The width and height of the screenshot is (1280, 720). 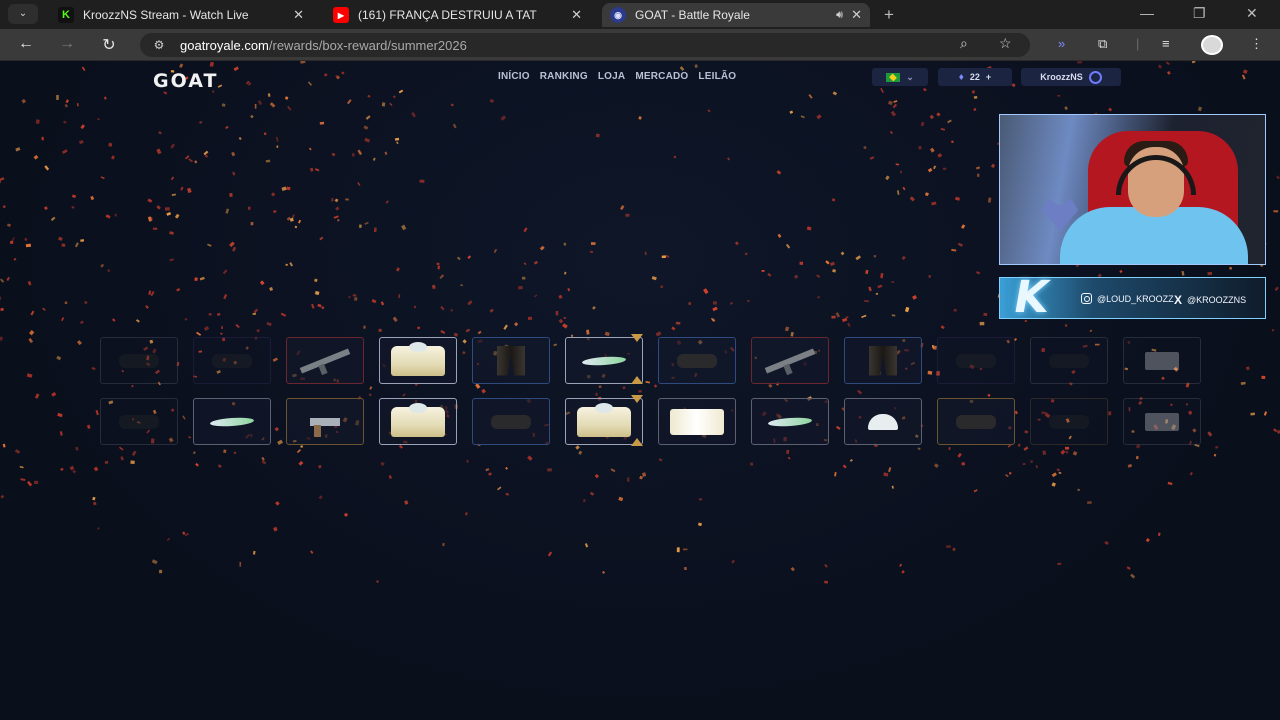 What do you see at coordinates (1212, 45) in the screenshot?
I see `profile-avatar` at bounding box center [1212, 45].